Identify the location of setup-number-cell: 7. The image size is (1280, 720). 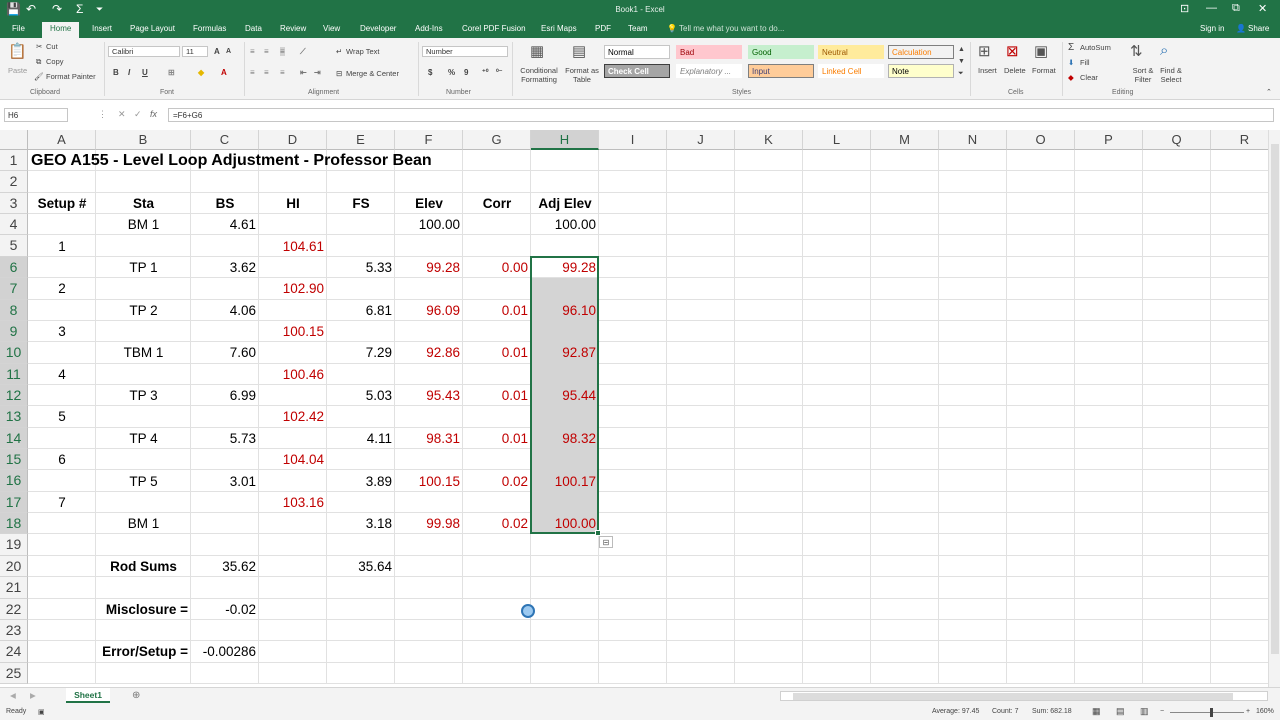
(62, 502).